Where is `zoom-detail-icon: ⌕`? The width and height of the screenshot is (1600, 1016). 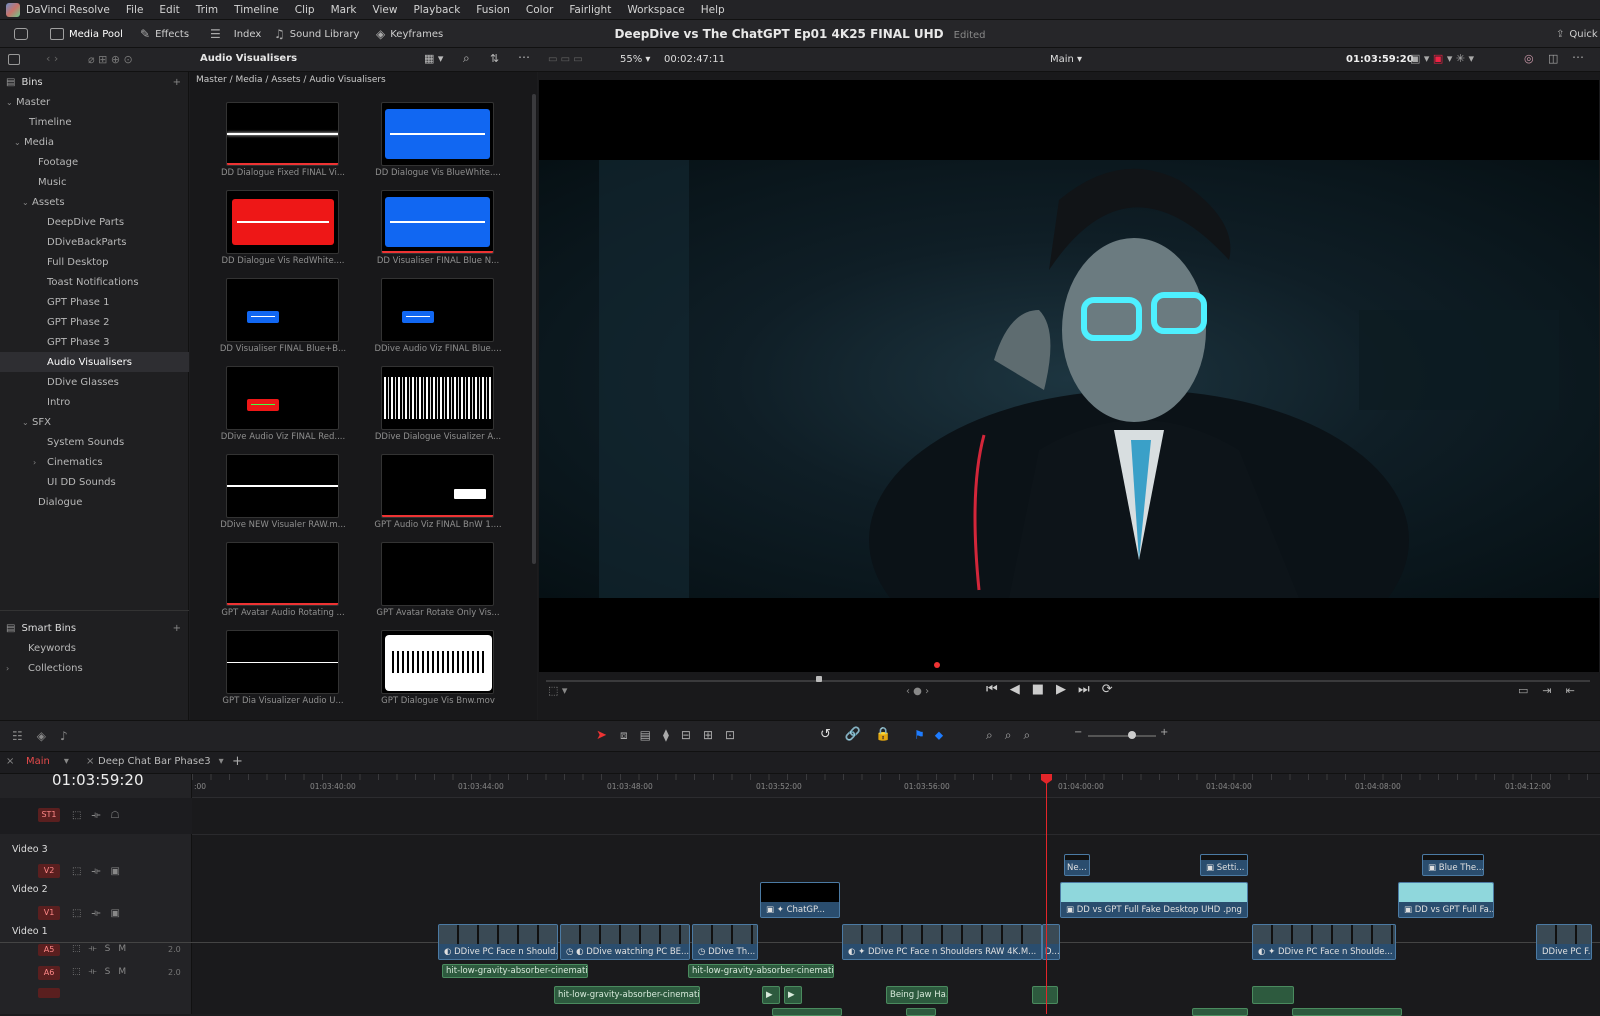 zoom-detail-icon: ⌕ is located at coordinates (1014, 735).